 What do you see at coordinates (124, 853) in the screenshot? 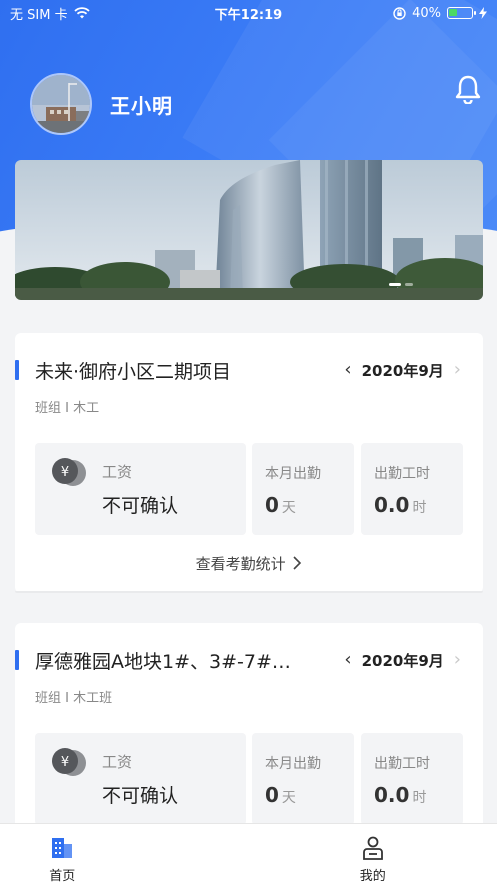
I see `tab-home: 首页` at bounding box center [124, 853].